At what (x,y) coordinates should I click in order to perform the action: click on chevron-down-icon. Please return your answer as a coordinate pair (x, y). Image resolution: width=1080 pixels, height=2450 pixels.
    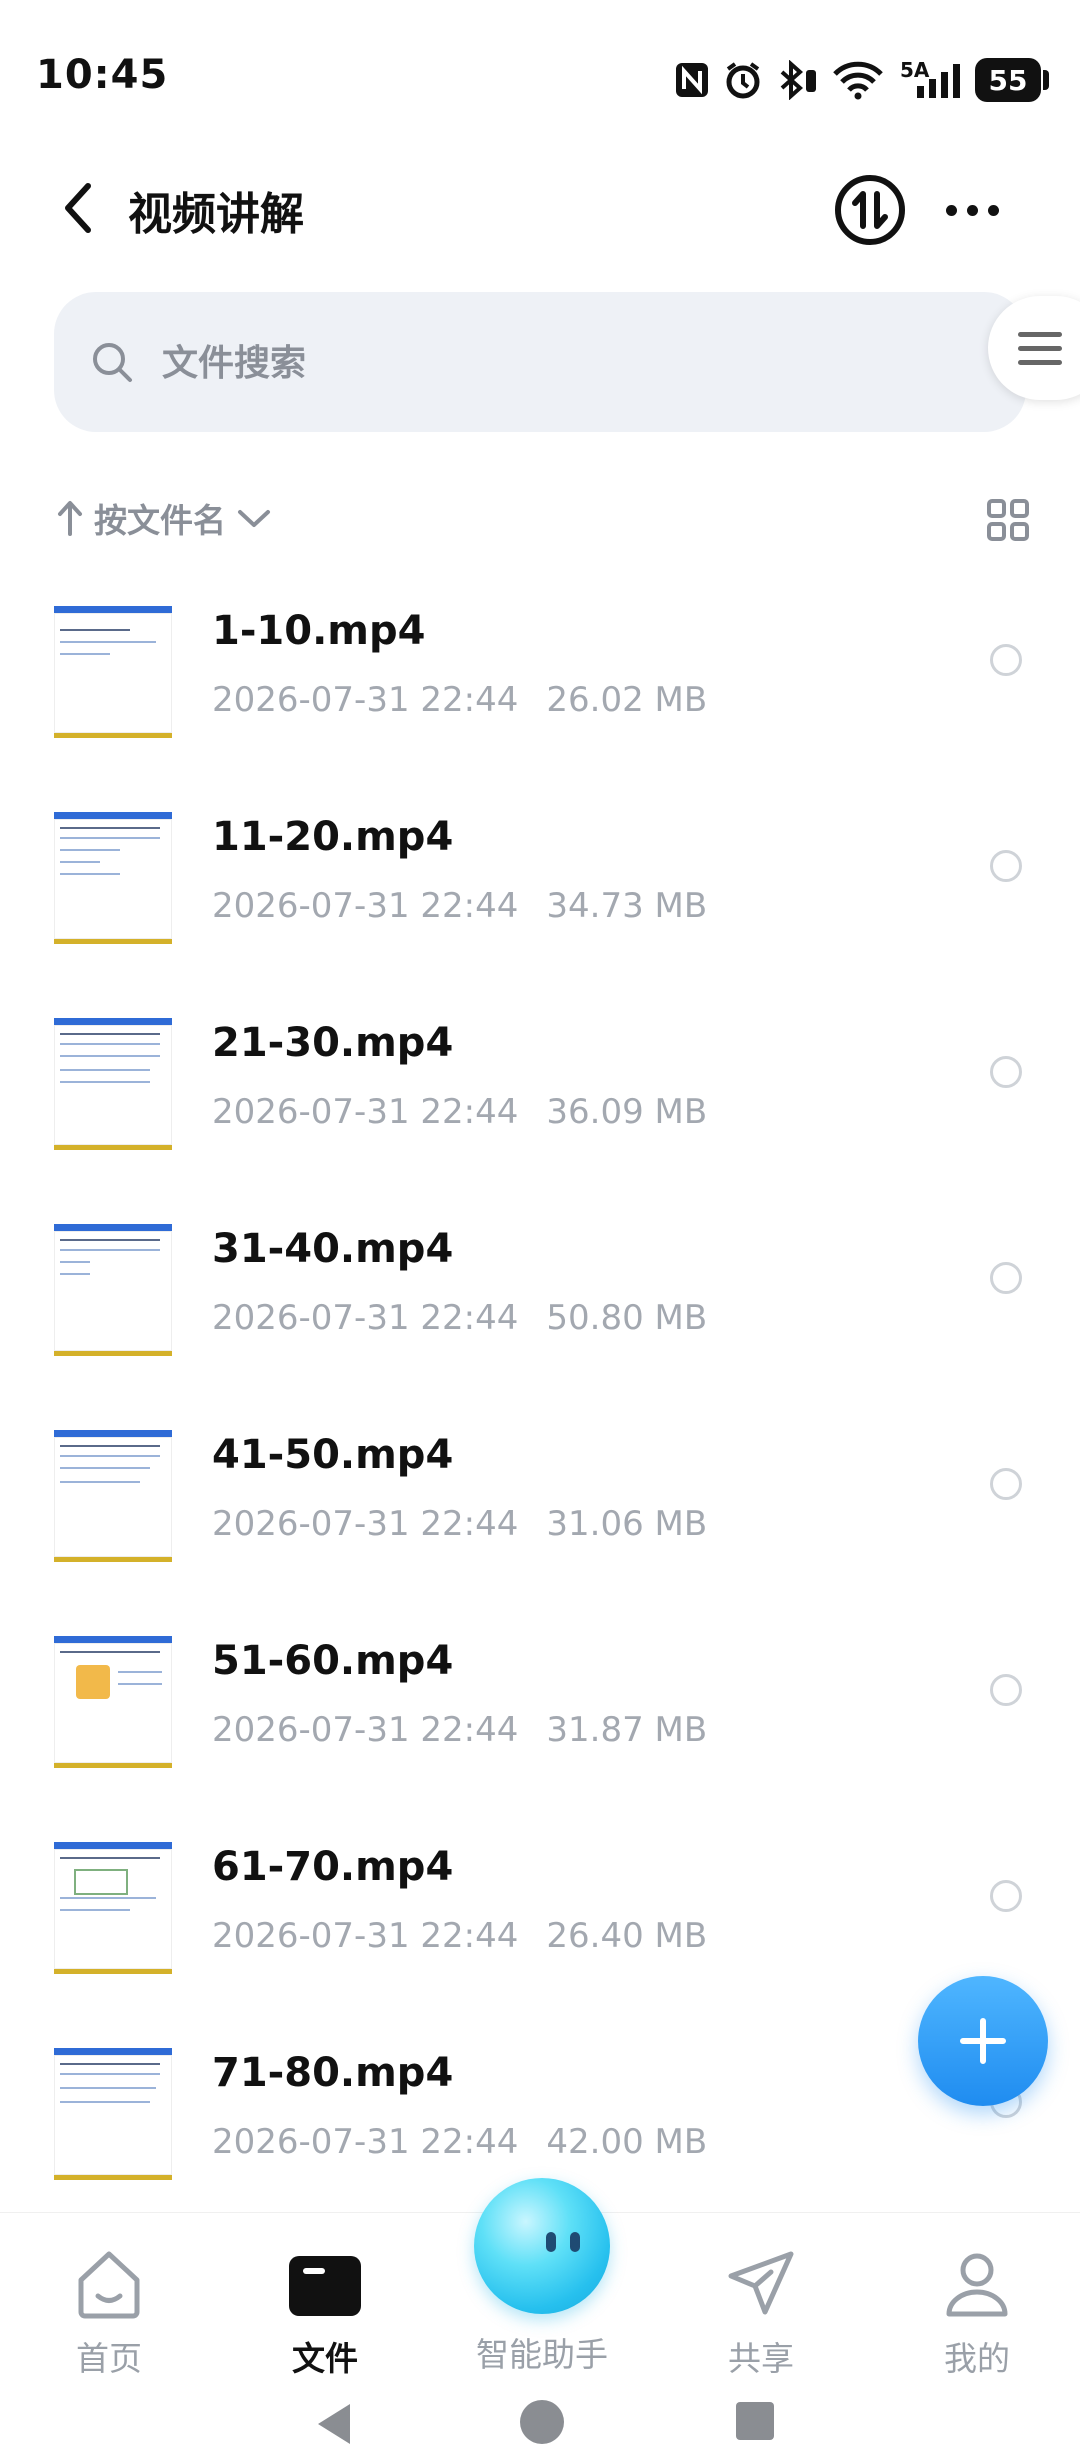
    Looking at the image, I should click on (254, 518).